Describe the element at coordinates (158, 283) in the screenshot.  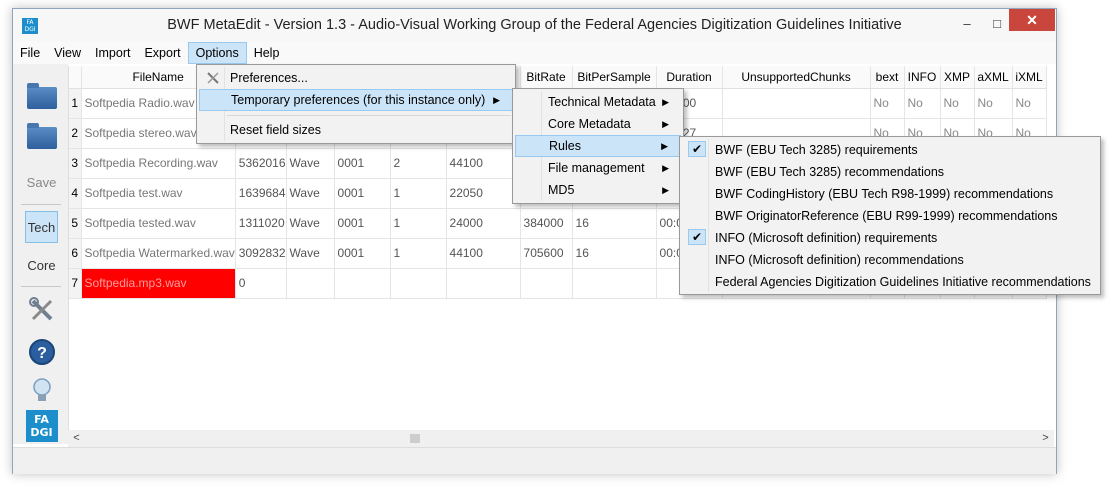
I see `filename-cell: Softpedia.mp3.wav` at that location.